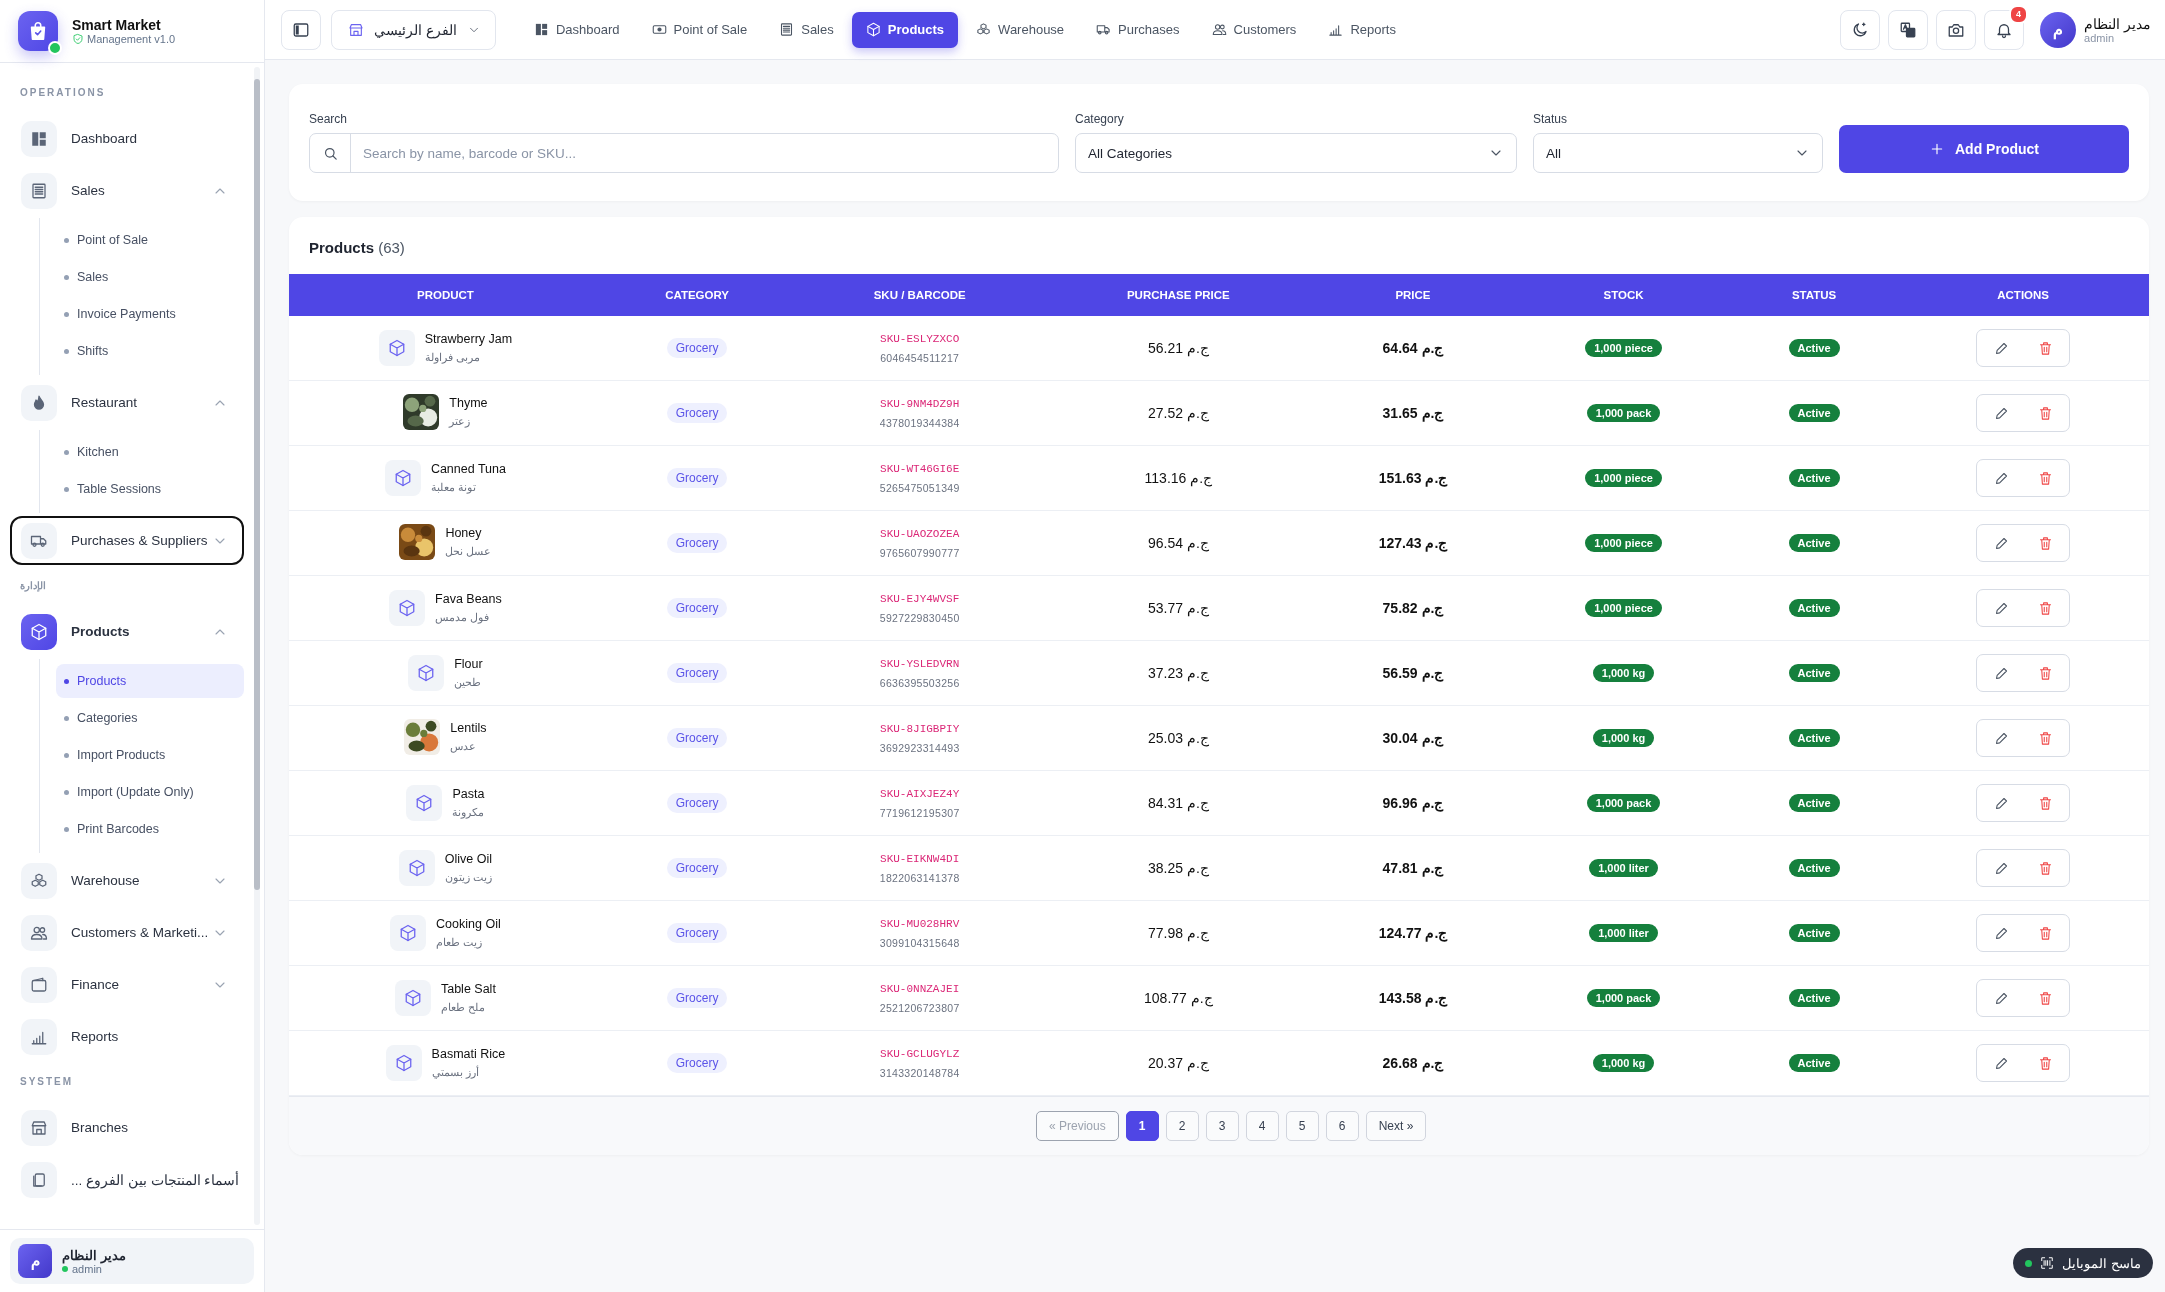 This screenshot has height=1292, width=2165. What do you see at coordinates (1413, 478) in the screenshot?
I see `price: 151.63 ج.م` at bounding box center [1413, 478].